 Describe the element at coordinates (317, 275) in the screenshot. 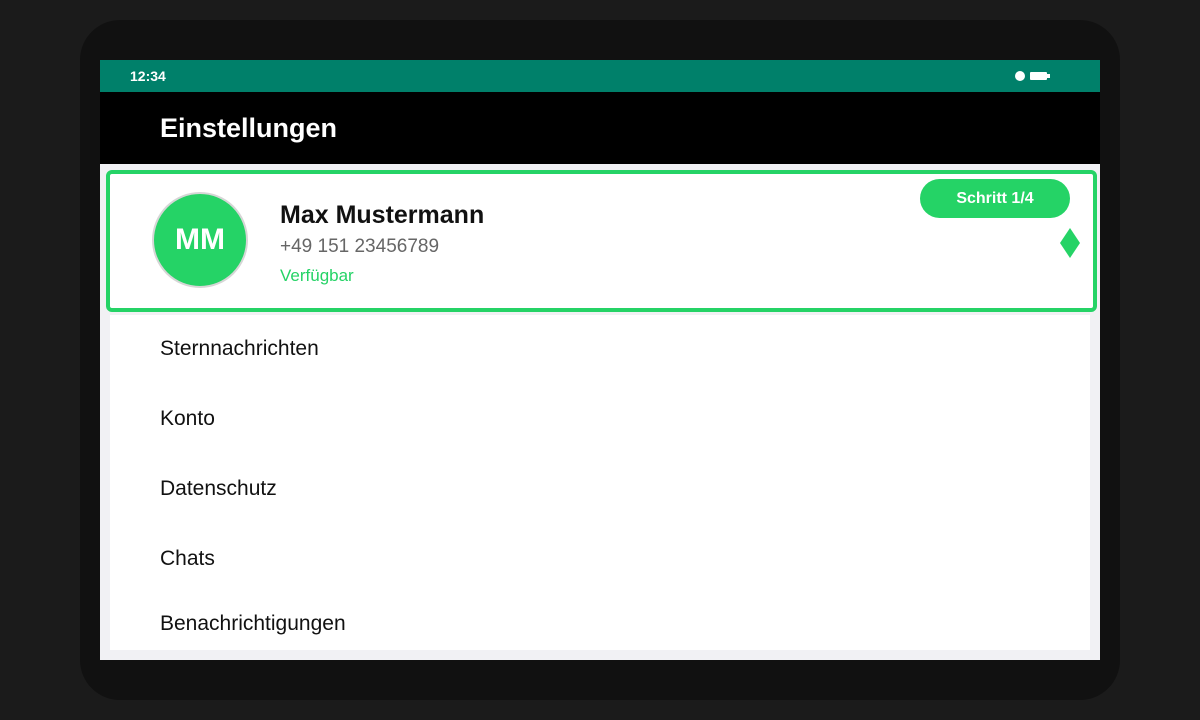

I see `profile-status: Verfügbar` at that location.